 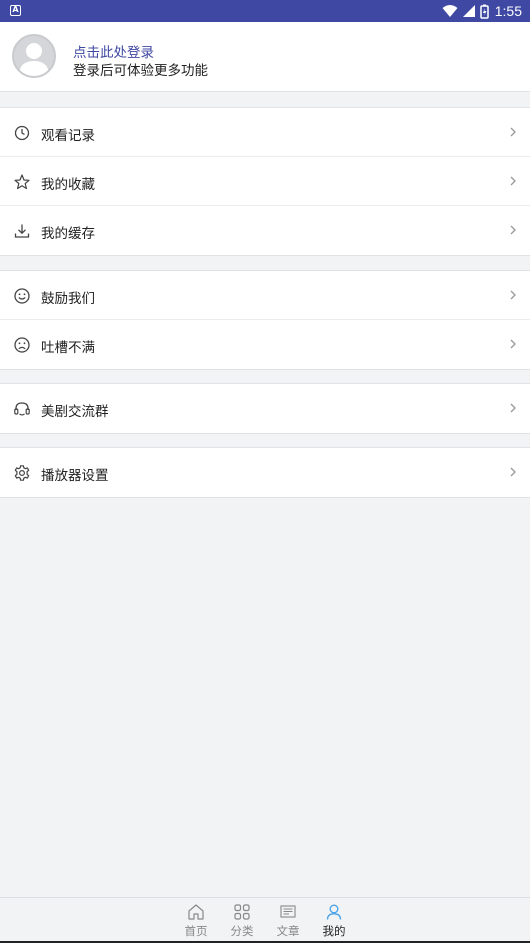 What do you see at coordinates (22, 182) in the screenshot?
I see `star-icon` at bounding box center [22, 182].